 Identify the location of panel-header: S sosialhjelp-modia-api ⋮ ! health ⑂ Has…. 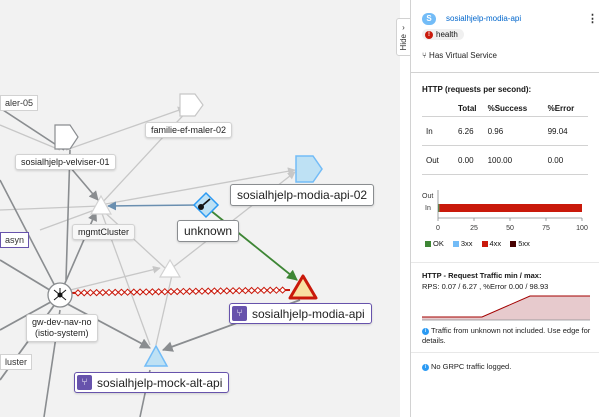
(505, 36).